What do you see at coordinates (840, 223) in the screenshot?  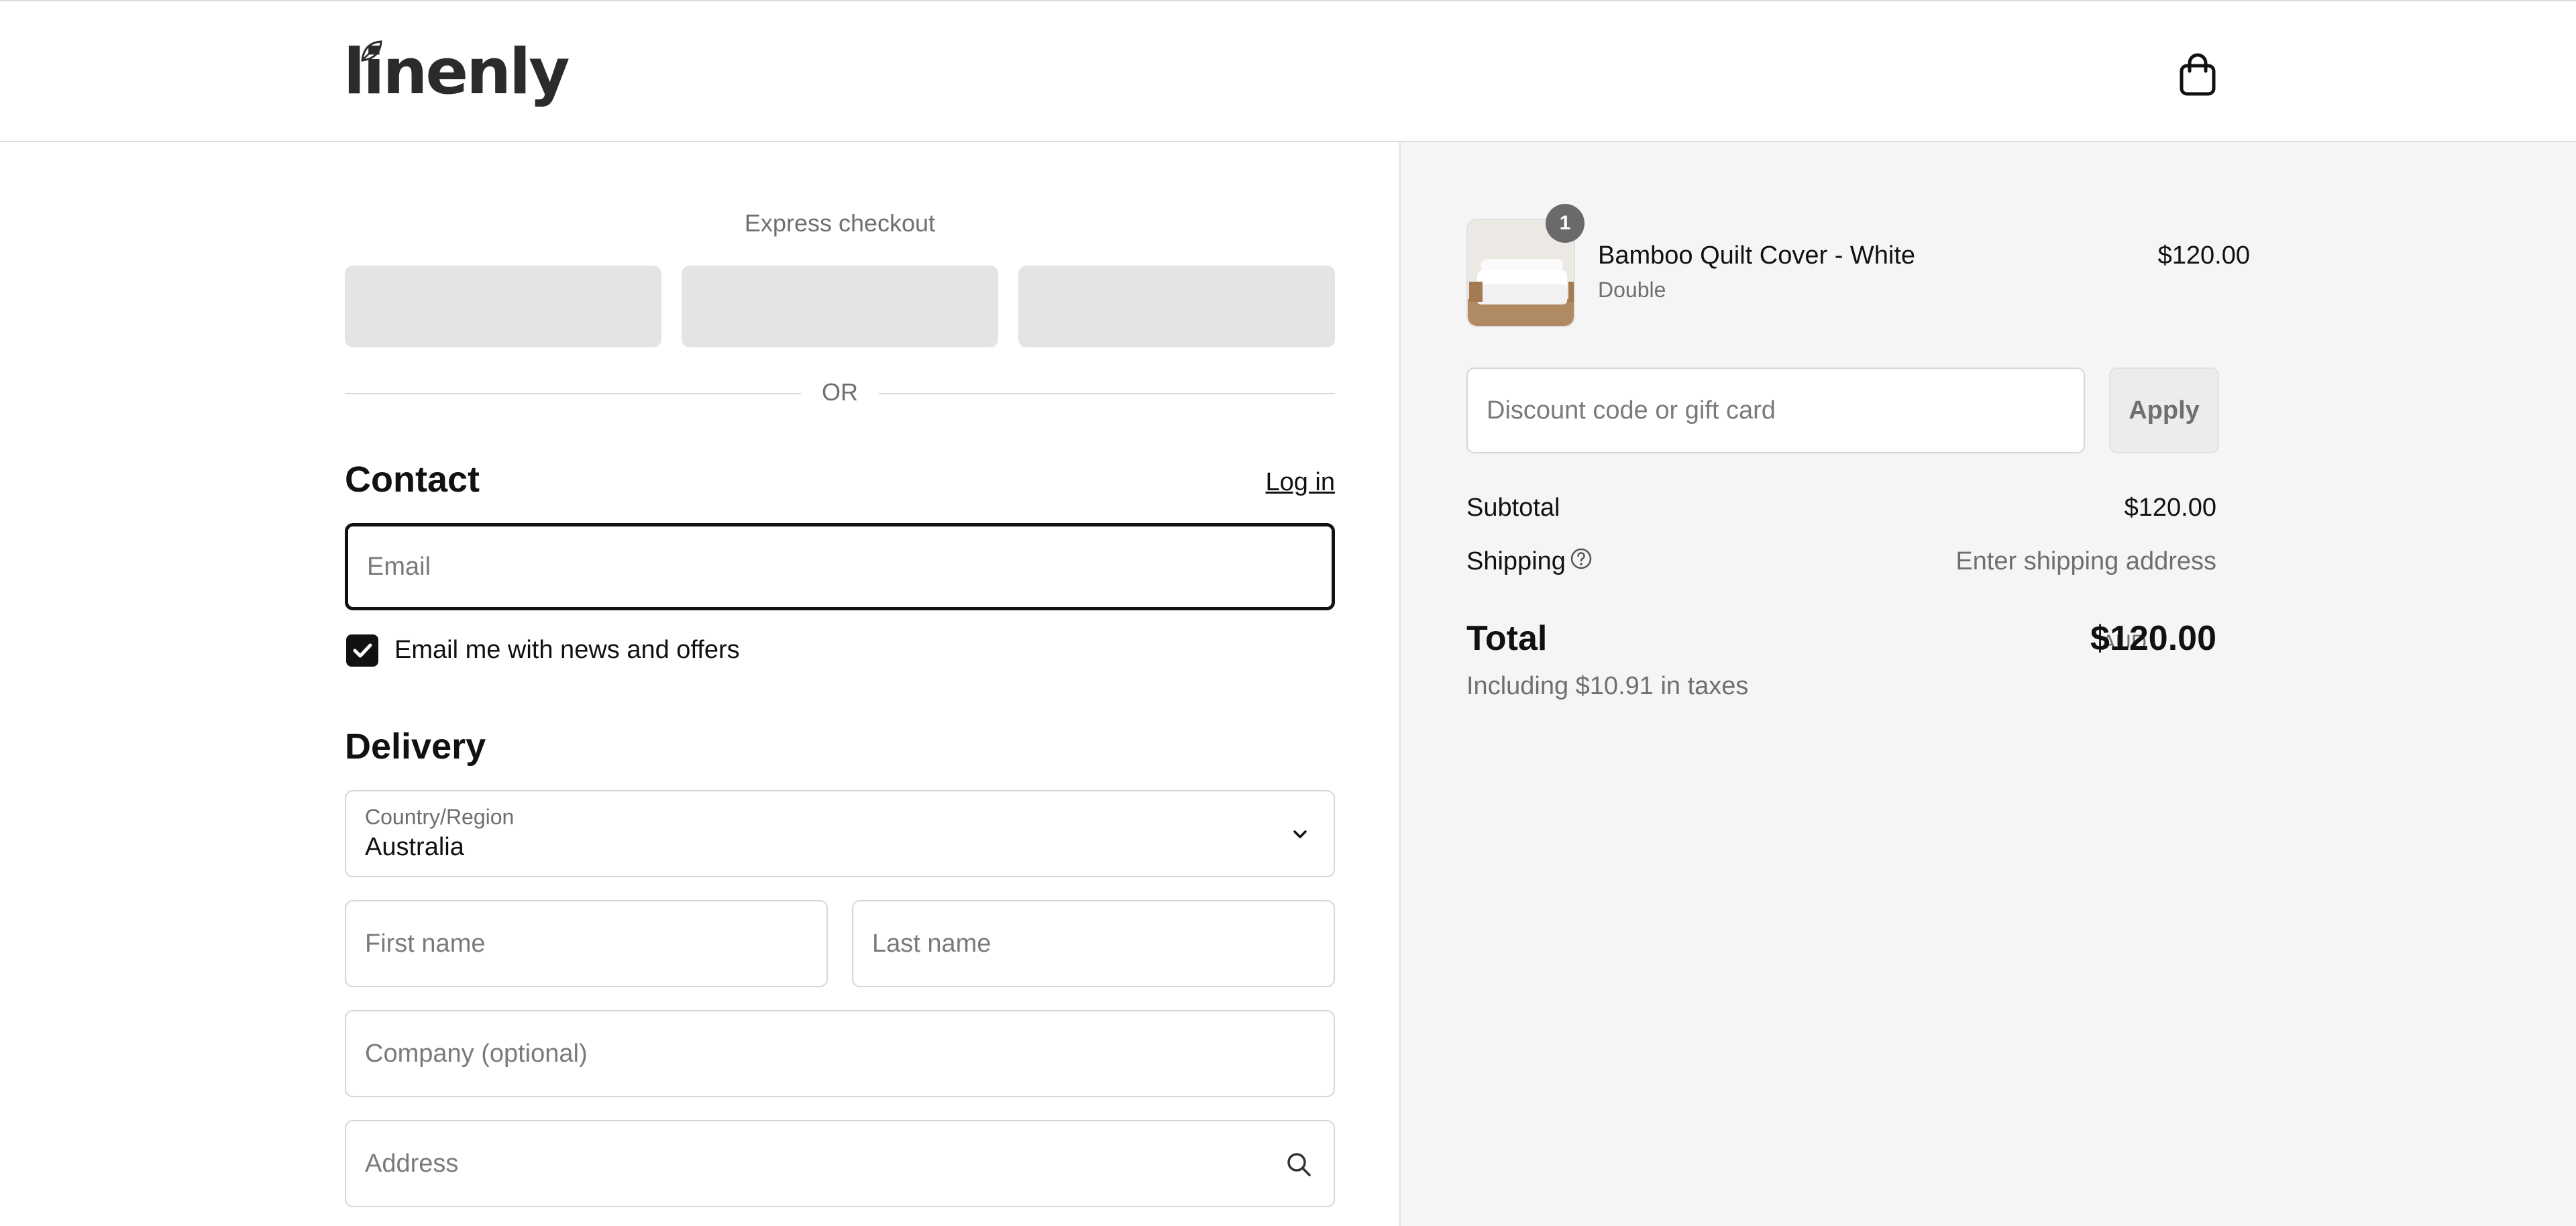 I see `express-checkout-title: Express checkout` at bounding box center [840, 223].